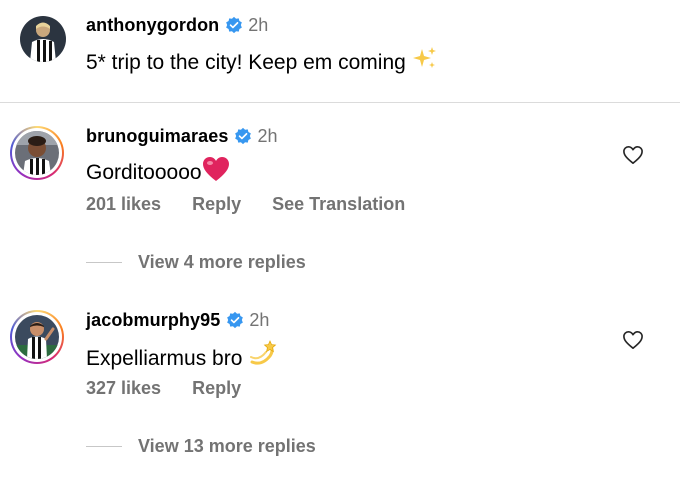  I want to click on view-replies-label: View 13 more replies, so click(227, 446).